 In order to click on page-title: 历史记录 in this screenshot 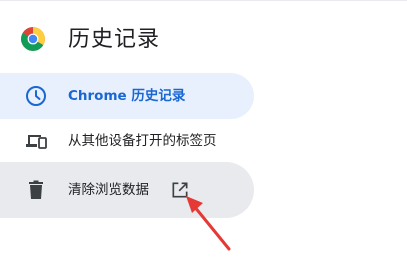, I will do `click(114, 39)`.